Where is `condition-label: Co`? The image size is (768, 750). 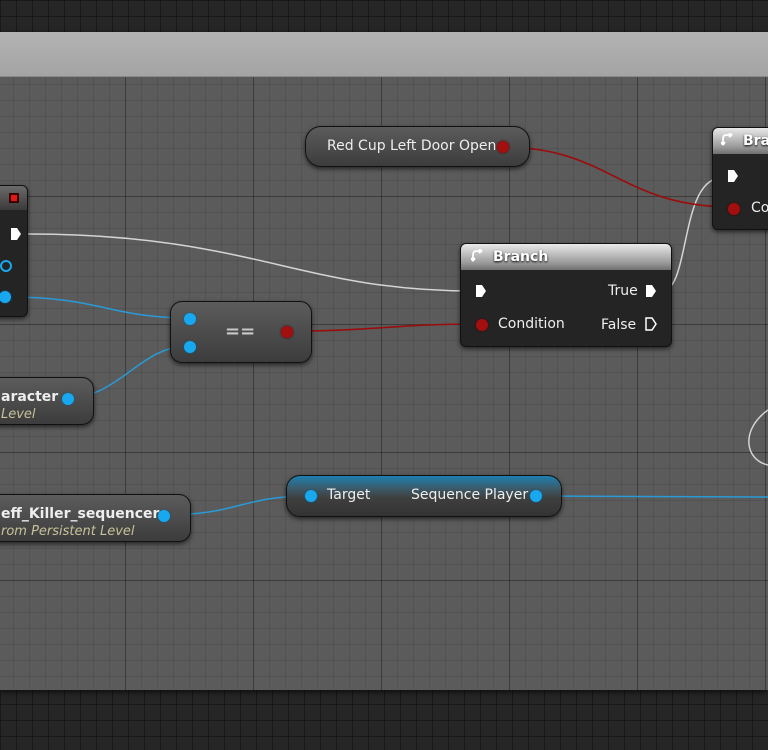
condition-label: Co is located at coordinates (759, 208).